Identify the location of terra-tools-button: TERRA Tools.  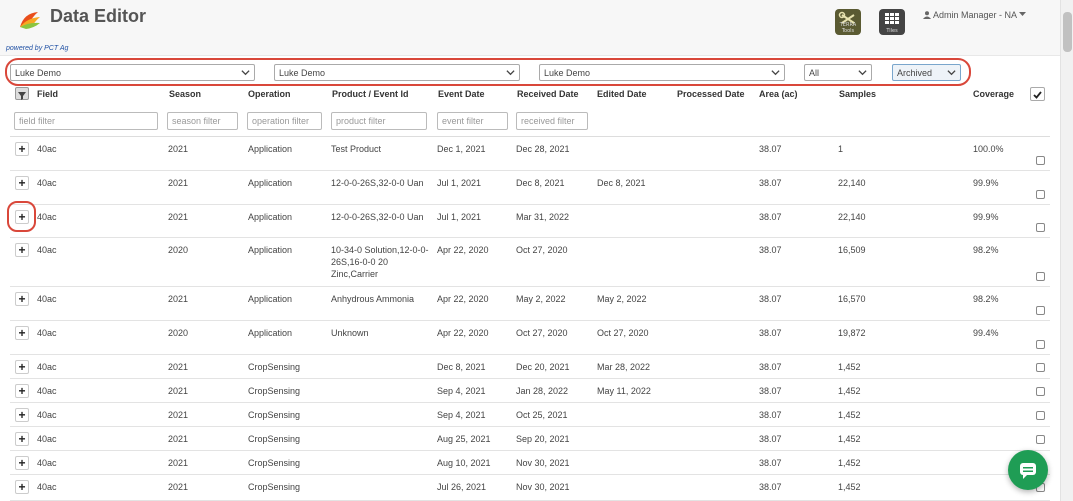
(848, 22).